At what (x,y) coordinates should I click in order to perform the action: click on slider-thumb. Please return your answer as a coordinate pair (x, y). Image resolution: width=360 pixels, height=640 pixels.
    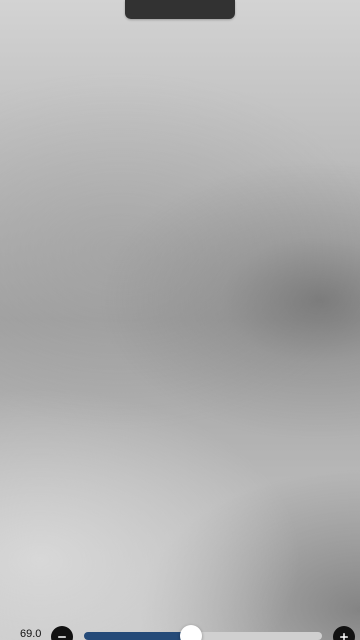
    Looking at the image, I should click on (191, 632).